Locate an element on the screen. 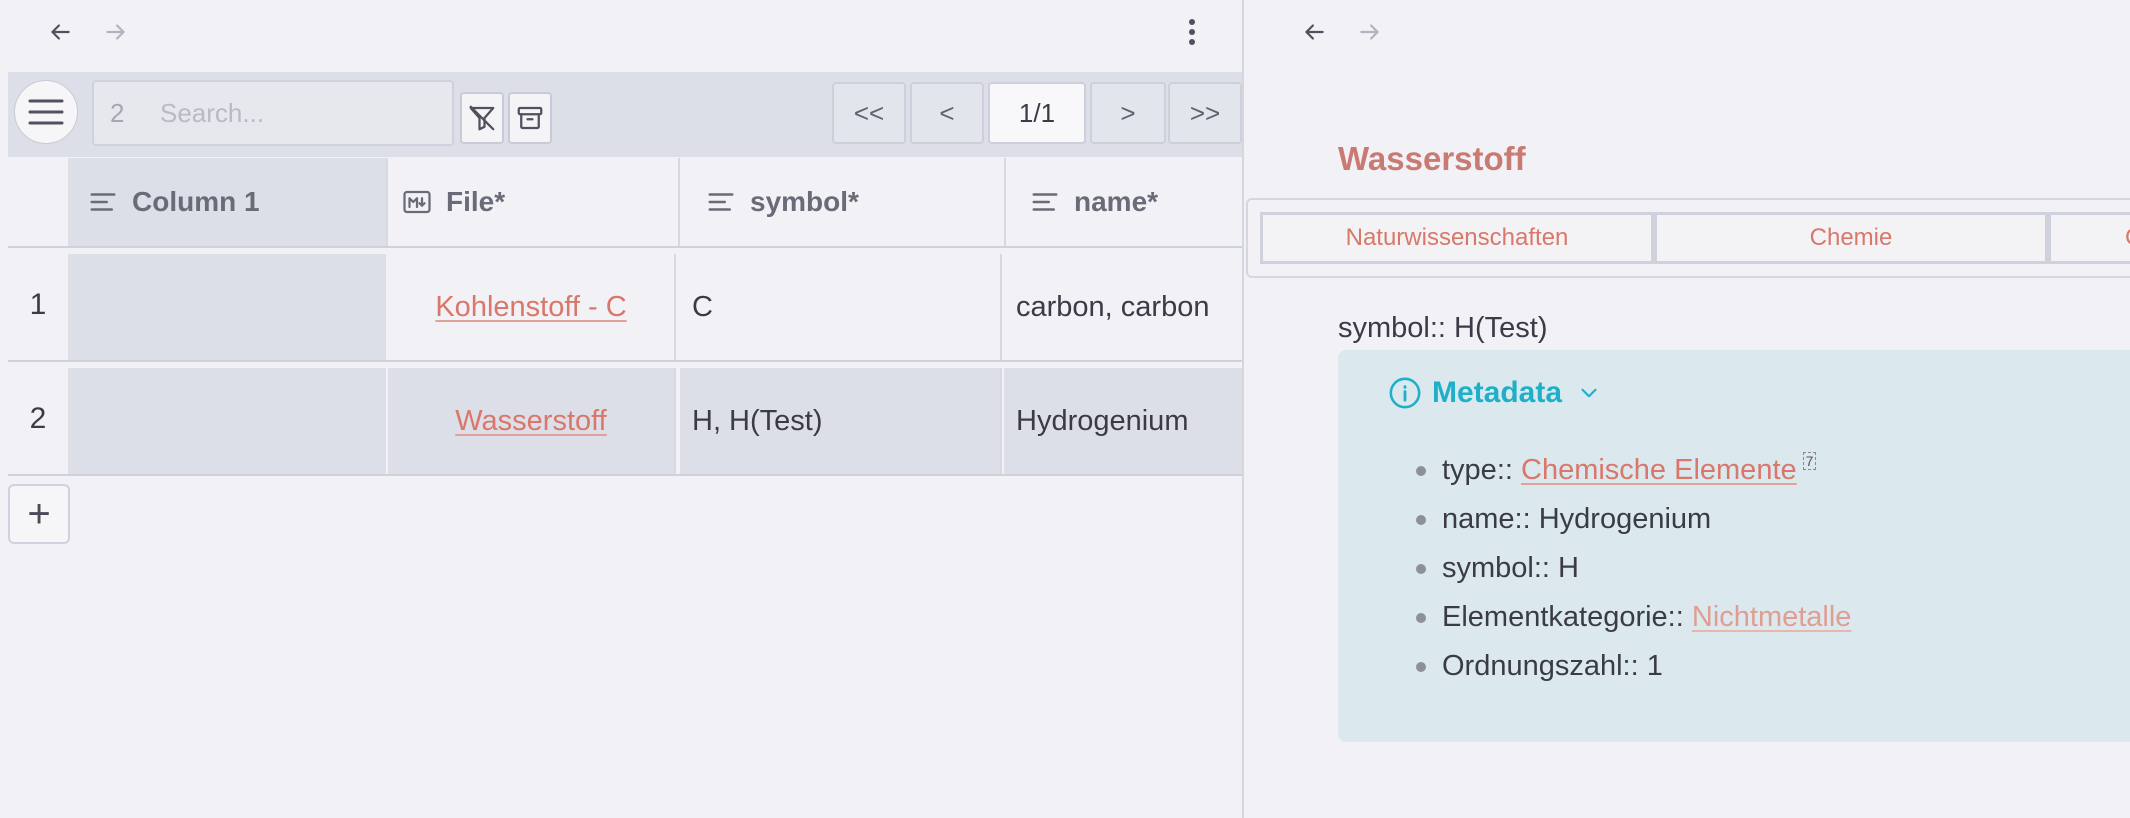 The image size is (2130, 818). add-row-button: + is located at coordinates (39, 514).